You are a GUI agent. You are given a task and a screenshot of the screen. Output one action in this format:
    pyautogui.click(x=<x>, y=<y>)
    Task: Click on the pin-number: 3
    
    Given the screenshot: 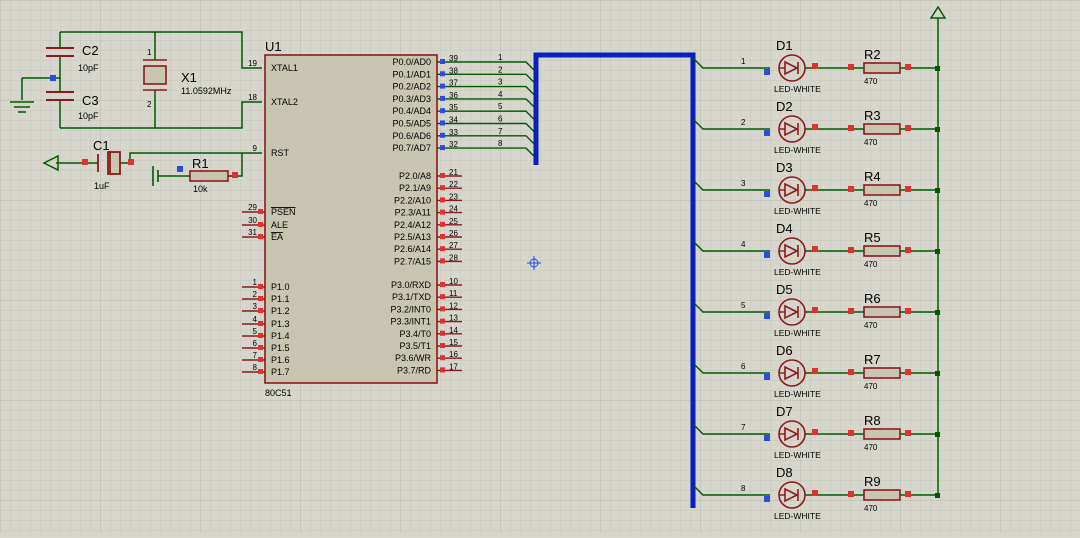 What is the action you would take?
    pyautogui.click(x=255, y=306)
    